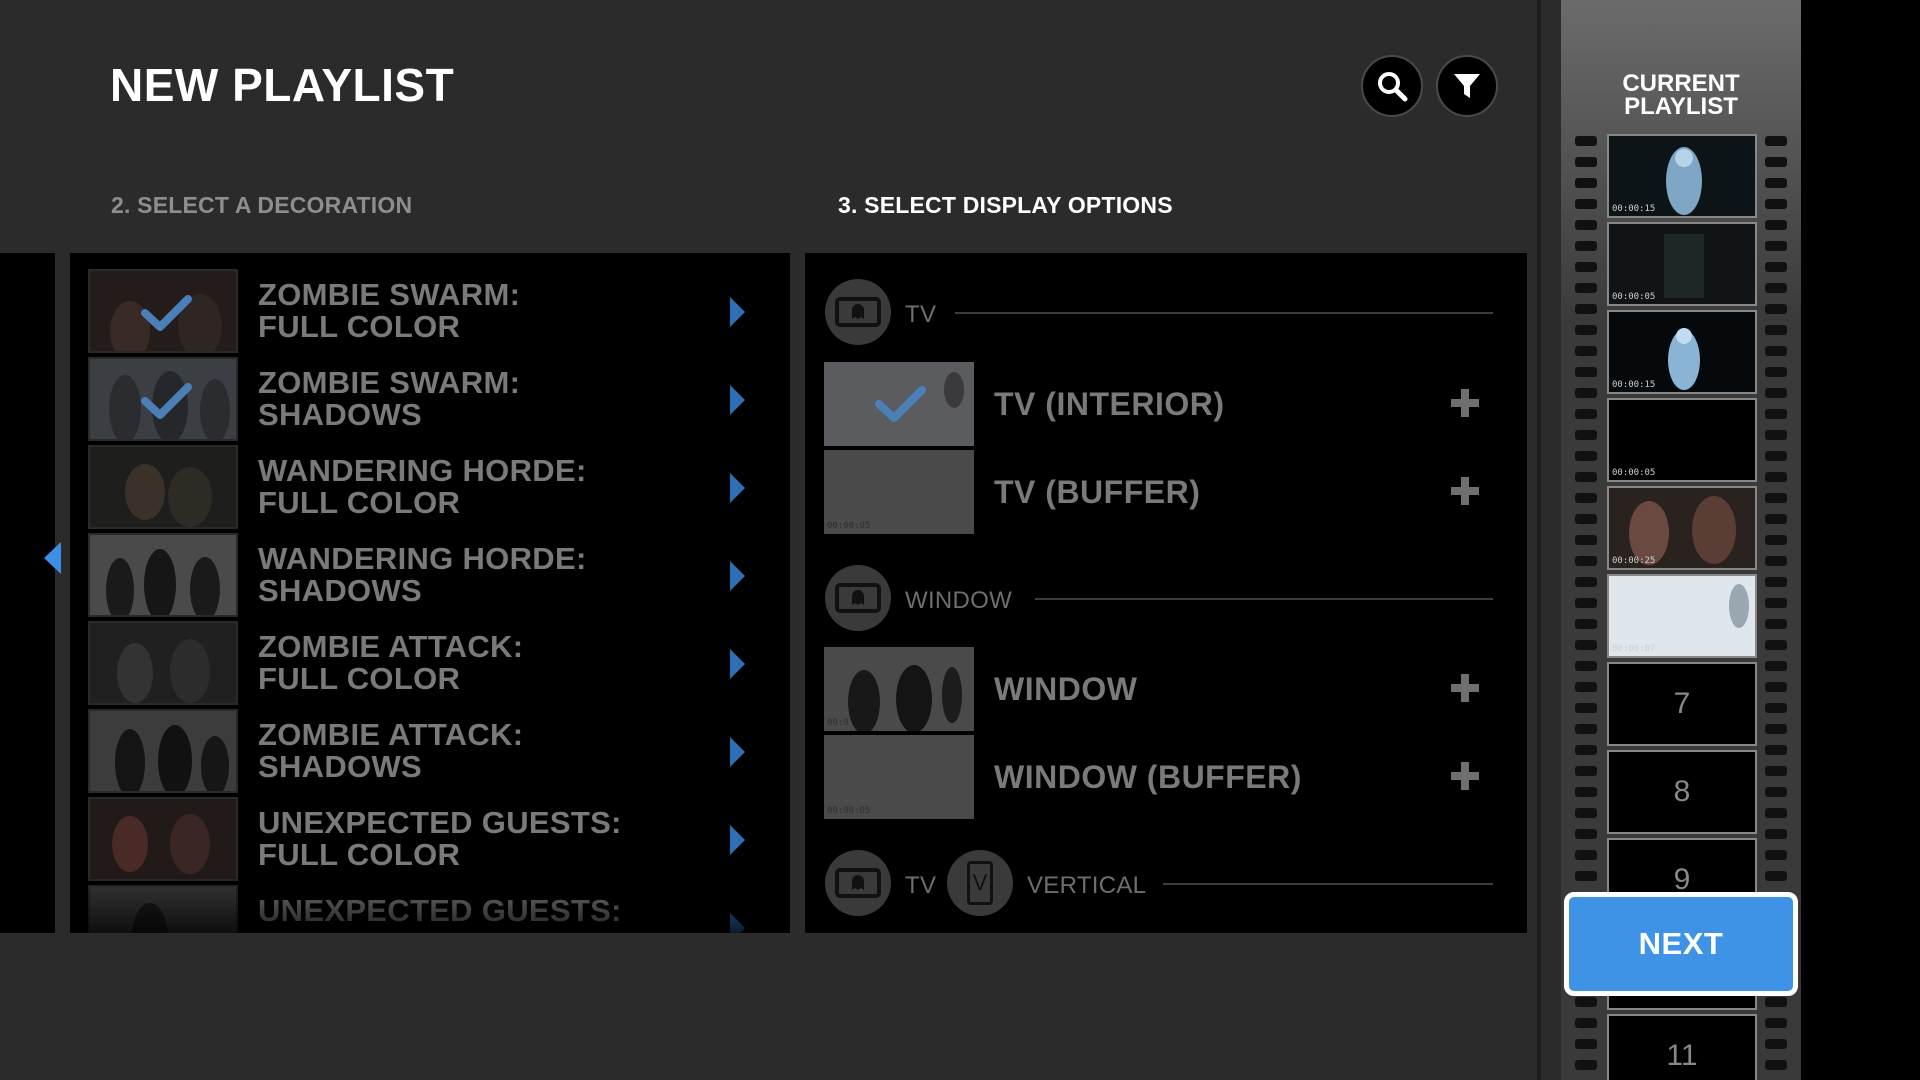 This screenshot has height=1080, width=1920. I want to click on vertical-glyph: V, so click(980, 883).